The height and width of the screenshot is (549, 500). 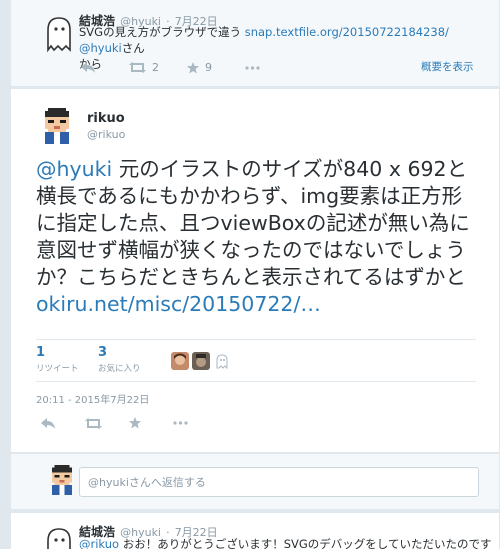 I want to click on tweet-actions: 2 9, so click(x=170, y=67).